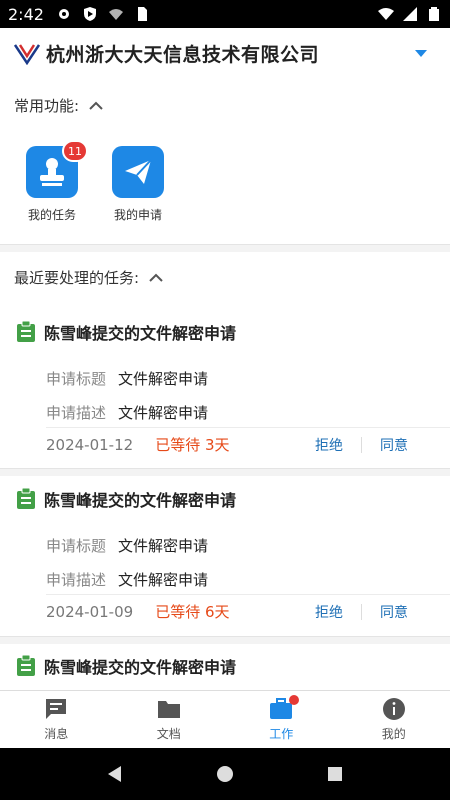  Describe the element at coordinates (89, 14) in the screenshot. I see `shield-play-icon` at that location.